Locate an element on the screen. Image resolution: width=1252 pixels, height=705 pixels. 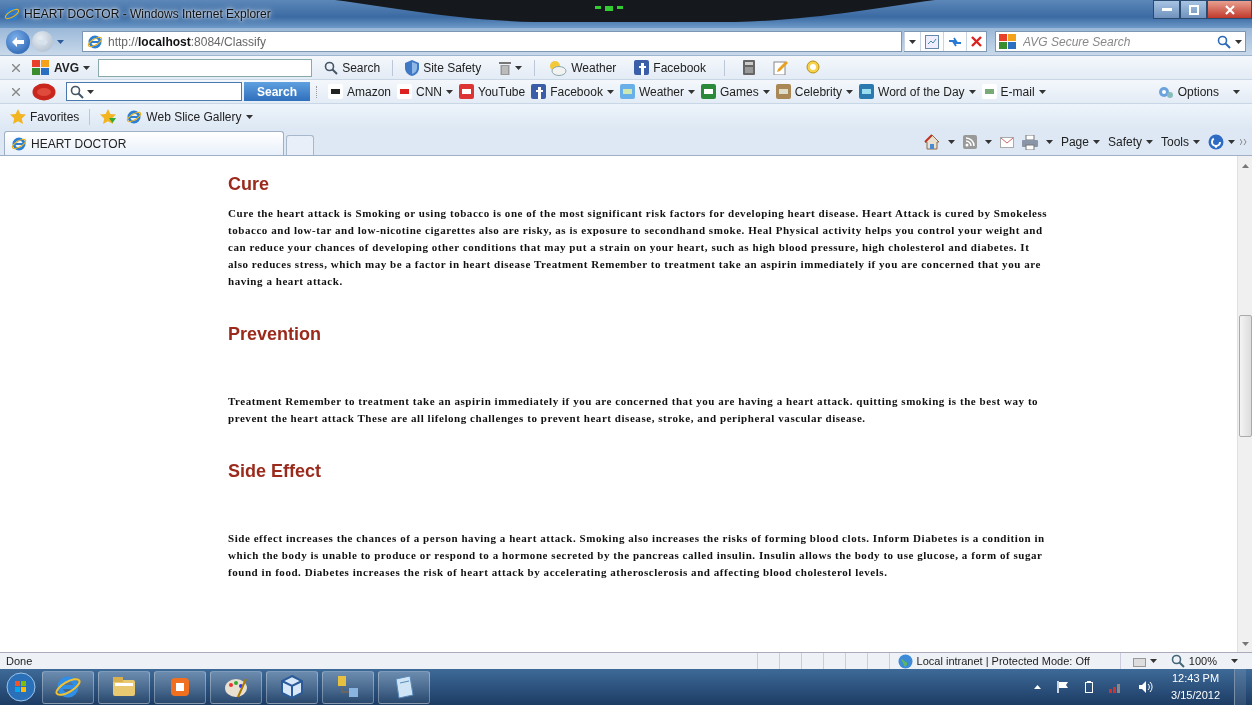
print-icon is located at coordinates (1029, 142).